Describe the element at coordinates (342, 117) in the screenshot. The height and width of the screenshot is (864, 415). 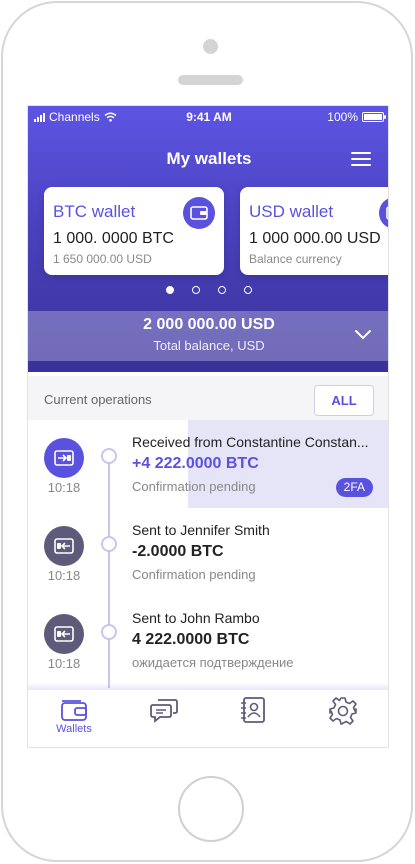
I see `battery-percent: 100%` at that location.